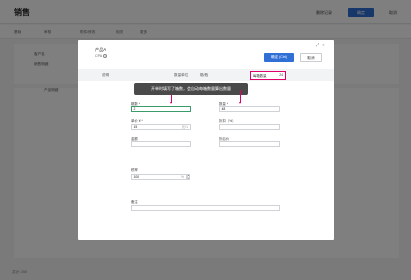 The width and height of the screenshot is (411, 280). What do you see at coordinates (161, 127) in the screenshot?
I see `price-input: 15 元/1` at bounding box center [161, 127].